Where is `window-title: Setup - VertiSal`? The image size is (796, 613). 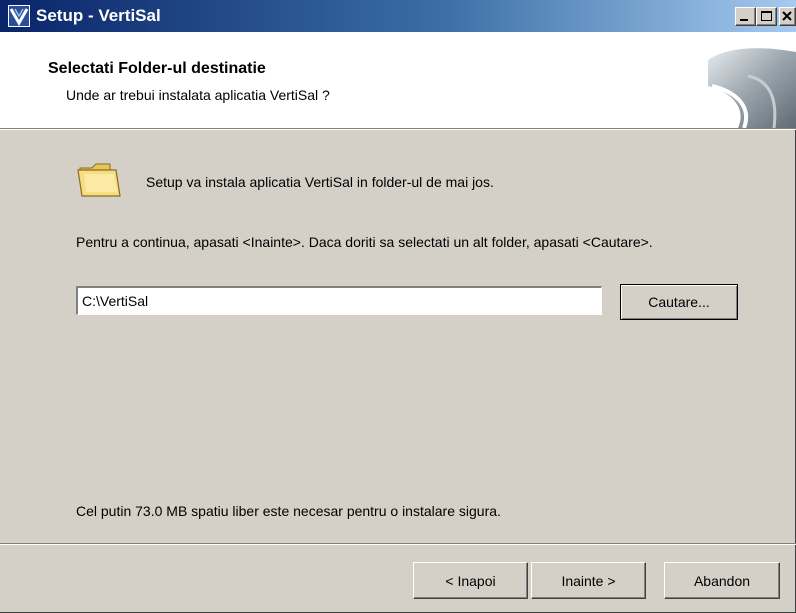
window-title: Setup - VertiSal is located at coordinates (98, 15).